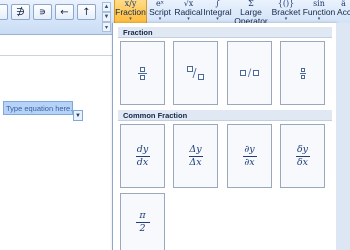 The height and width of the screenshot is (250, 350). I want to click on chevron-up-icon: ▲, so click(106, 7).